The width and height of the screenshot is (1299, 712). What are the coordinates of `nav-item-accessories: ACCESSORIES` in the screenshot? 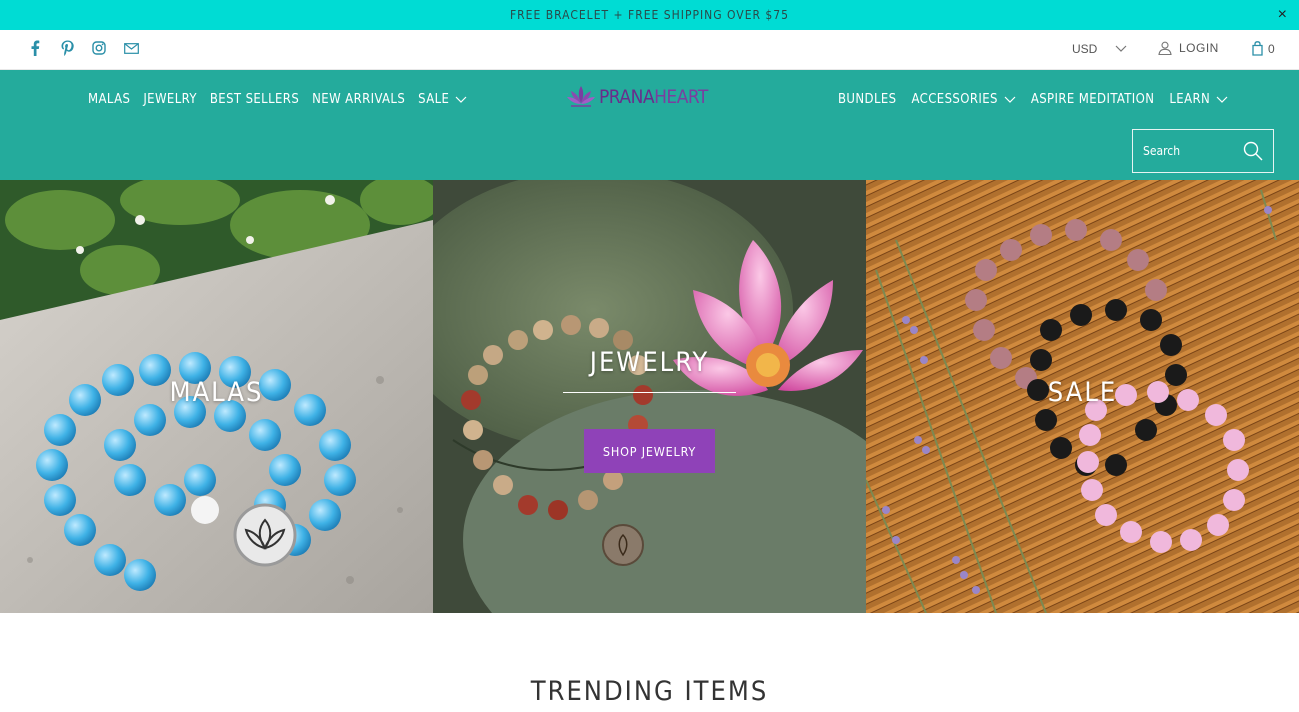 It's located at (963, 99).